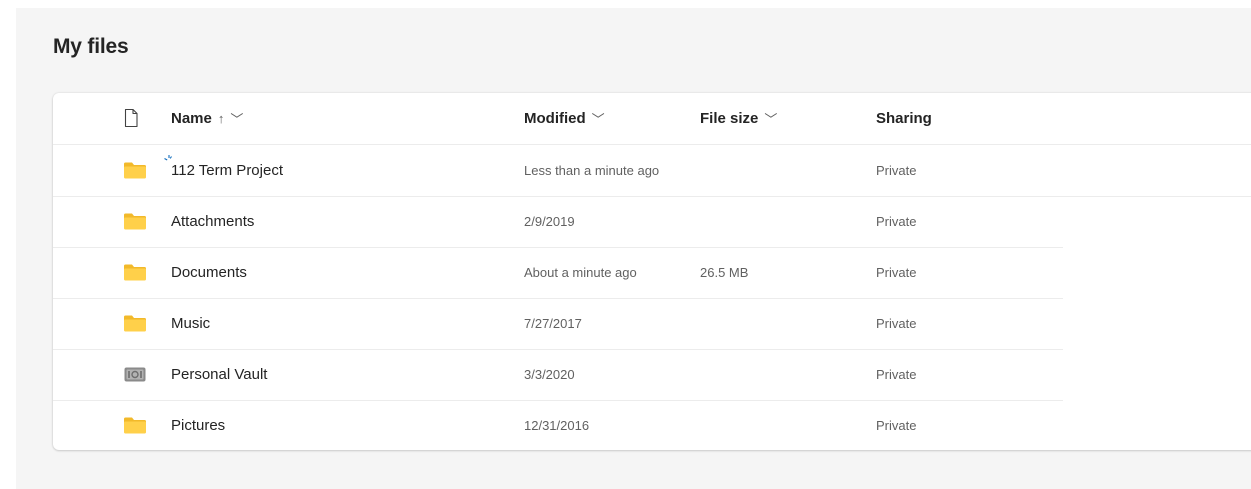 This screenshot has height=489, width=1251. What do you see at coordinates (549, 374) in the screenshot?
I see `file-modified: 3/3/2020` at bounding box center [549, 374].